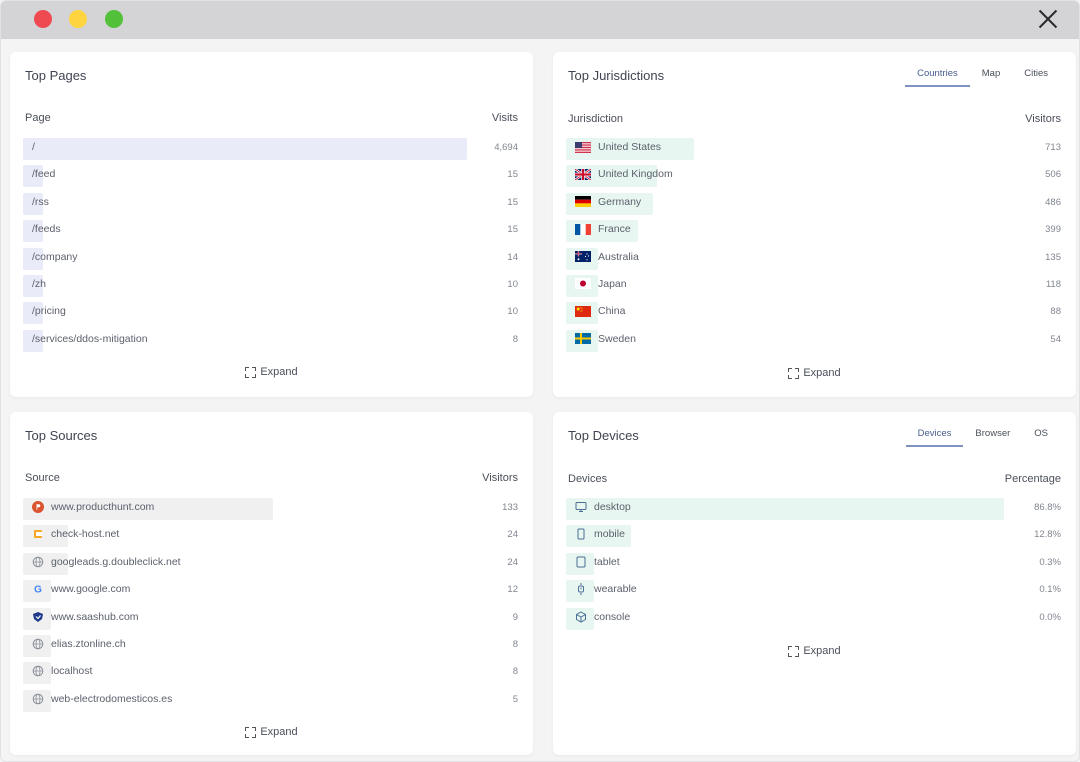  What do you see at coordinates (813, 176) in the screenshot?
I see `list-item: United Kingdom 506` at bounding box center [813, 176].